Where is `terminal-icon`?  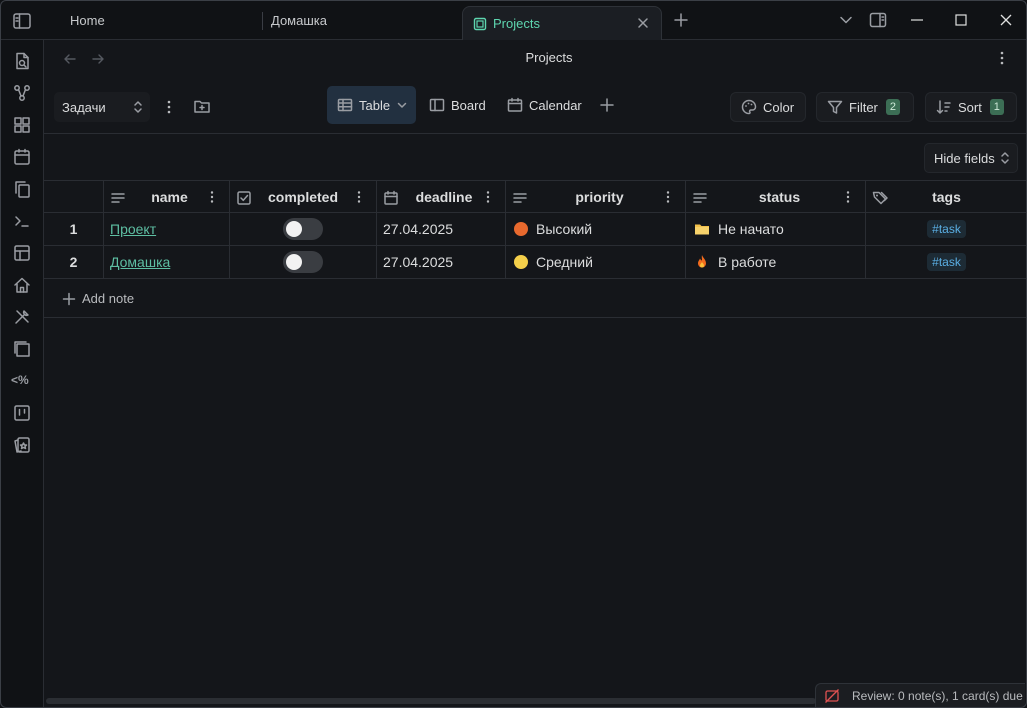
terminal-icon is located at coordinates (22, 221).